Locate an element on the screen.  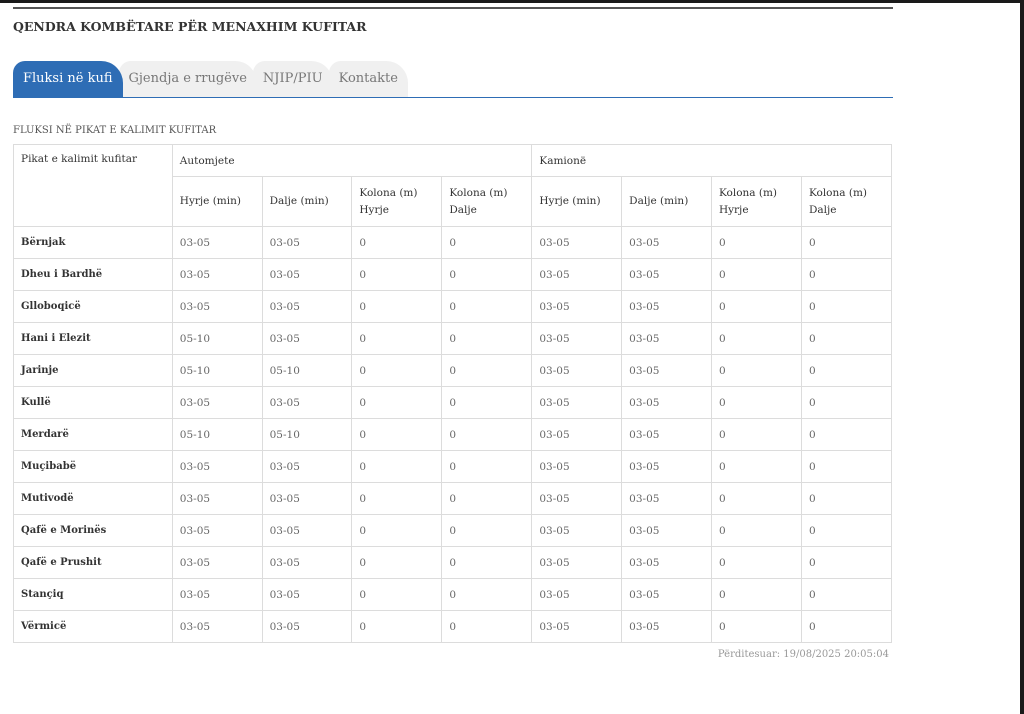
place-header: Pikat e kalimit kufitar is located at coordinates (93, 185).